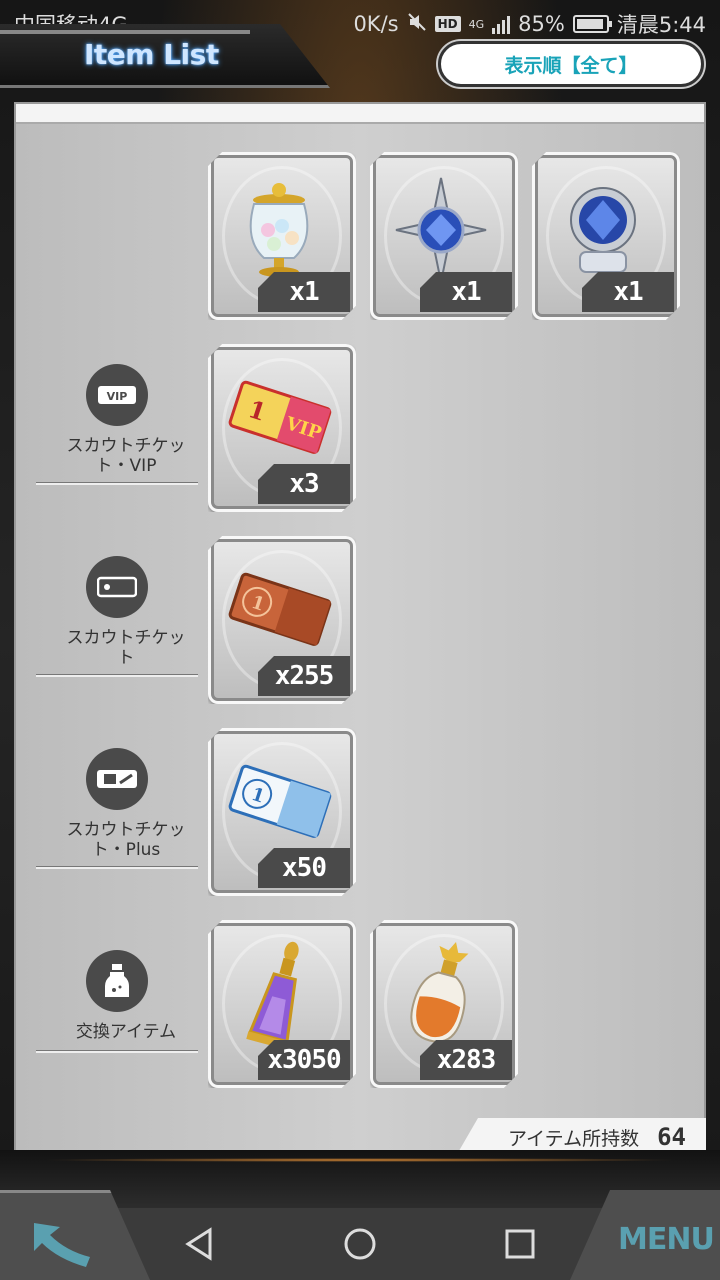 The height and width of the screenshot is (1280, 720). Describe the element at coordinates (360, 114) in the screenshot. I see `panel-top-bar` at that location.